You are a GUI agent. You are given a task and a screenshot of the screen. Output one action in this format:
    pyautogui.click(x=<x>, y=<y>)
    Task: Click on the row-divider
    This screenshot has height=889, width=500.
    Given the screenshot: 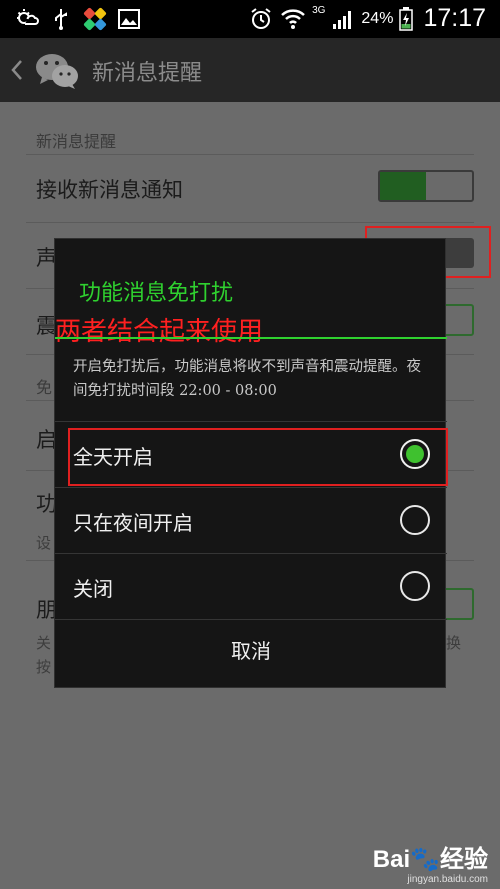 What is the action you would take?
    pyautogui.click(x=250, y=222)
    